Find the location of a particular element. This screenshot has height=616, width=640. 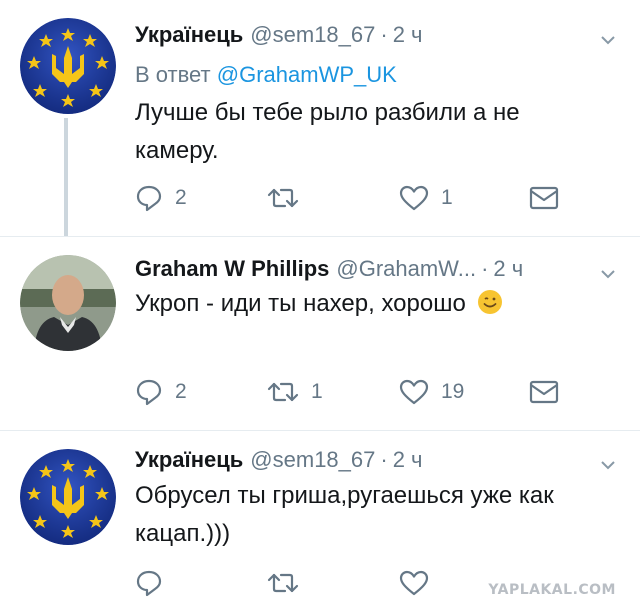

like-button is located at coordinates (420, 583).